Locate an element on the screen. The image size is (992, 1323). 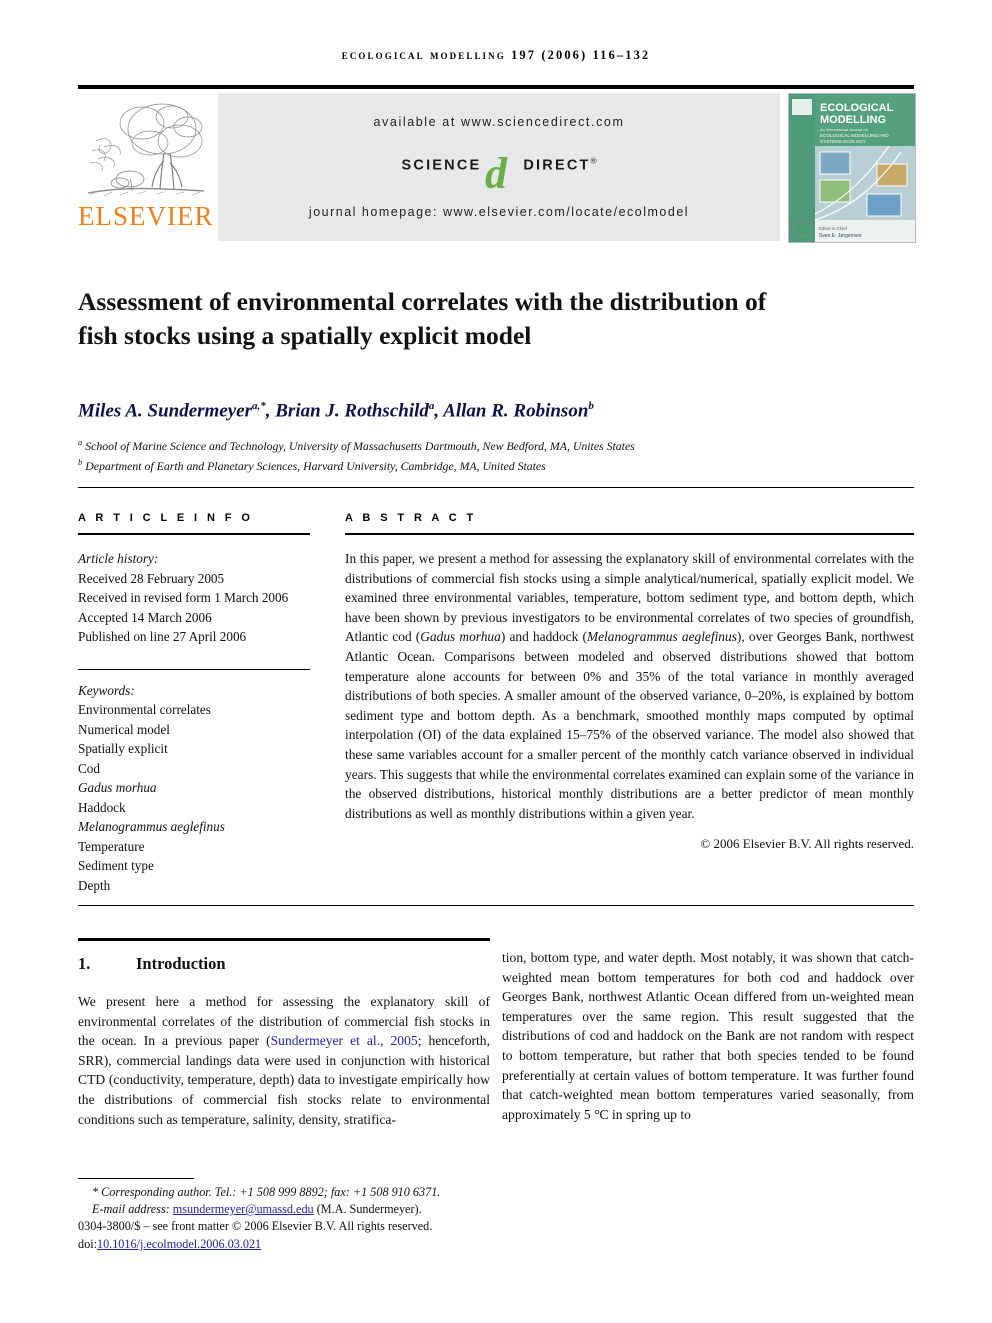
registered-trademark-icon: ® is located at coordinates (593, 161).